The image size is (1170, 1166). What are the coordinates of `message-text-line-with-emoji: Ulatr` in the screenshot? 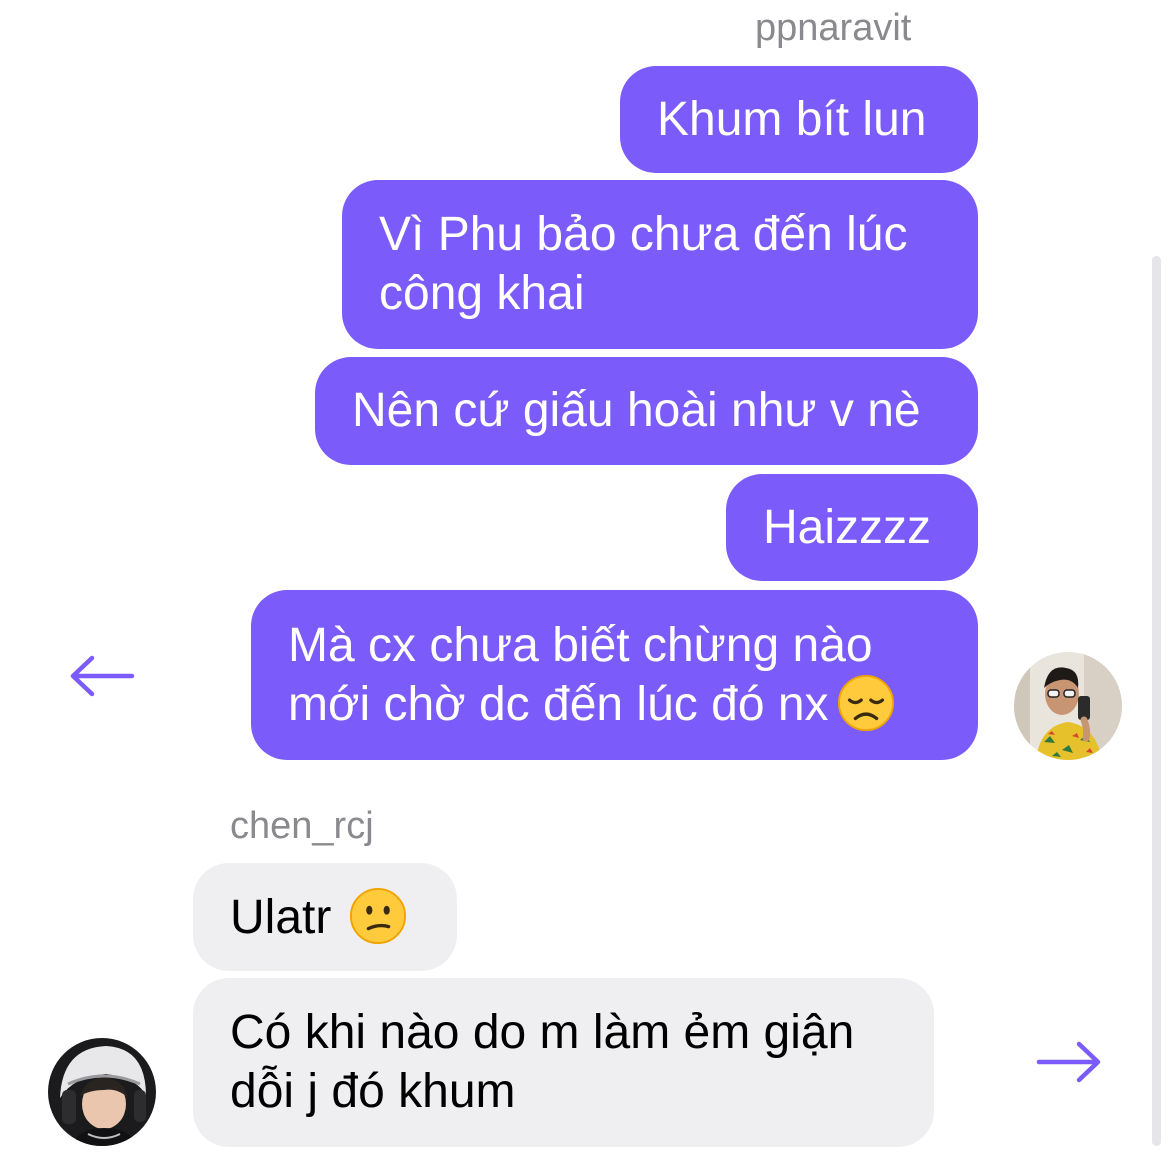 It's located at (325, 918).